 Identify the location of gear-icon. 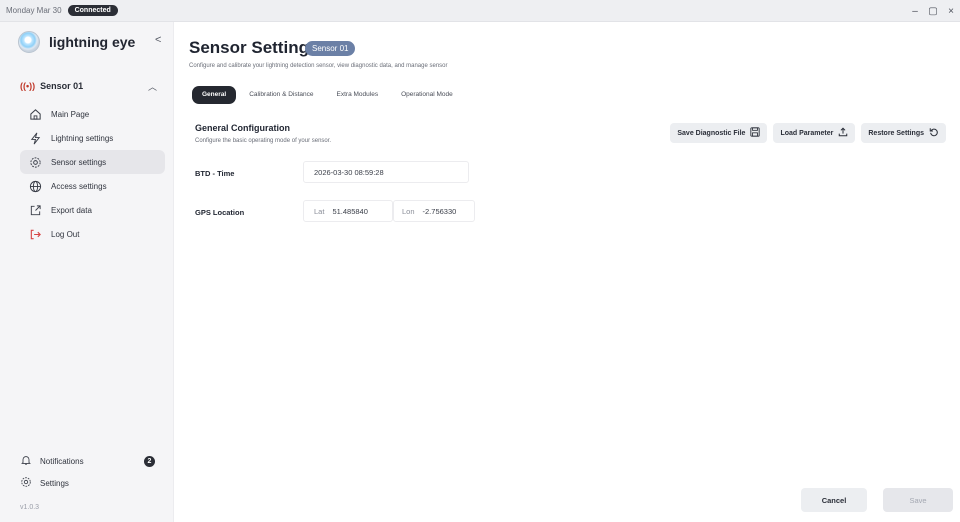
(35, 162).